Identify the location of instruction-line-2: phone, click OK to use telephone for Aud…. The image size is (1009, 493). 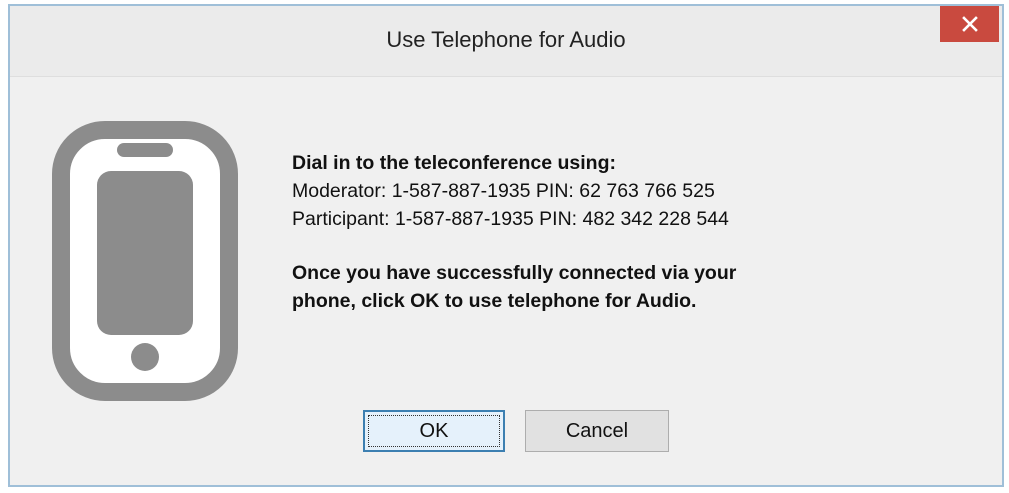
(494, 301).